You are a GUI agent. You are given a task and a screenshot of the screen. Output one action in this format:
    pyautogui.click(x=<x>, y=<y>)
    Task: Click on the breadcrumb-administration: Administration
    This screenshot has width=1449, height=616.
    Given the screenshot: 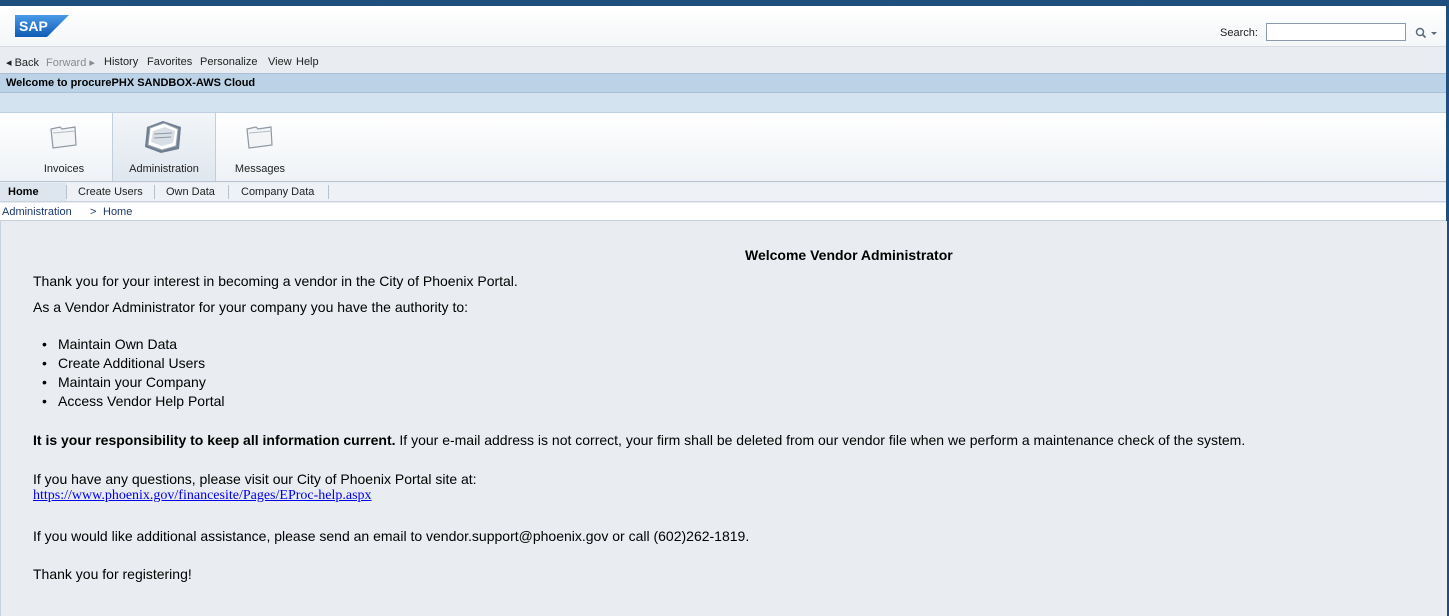 What is the action you would take?
    pyautogui.click(x=37, y=212)
    